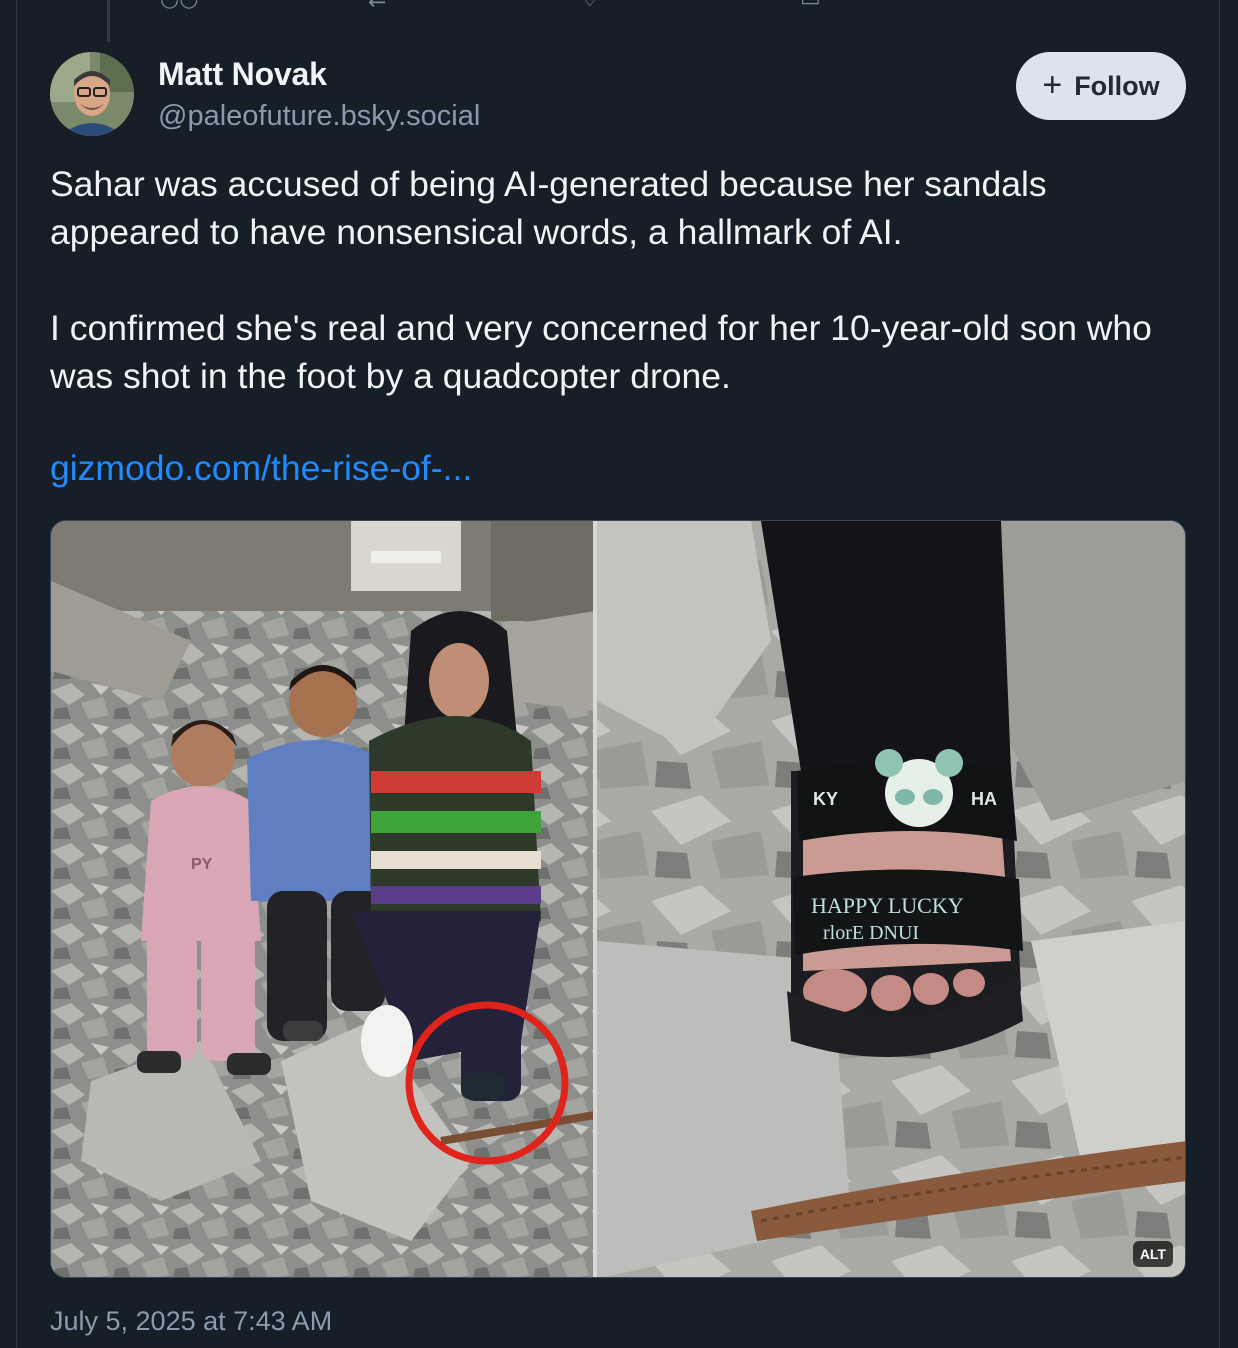 The width and height of the screenshot is (1238, 1348). I want to click on repost-icon: ⇄, so click(377, 5).